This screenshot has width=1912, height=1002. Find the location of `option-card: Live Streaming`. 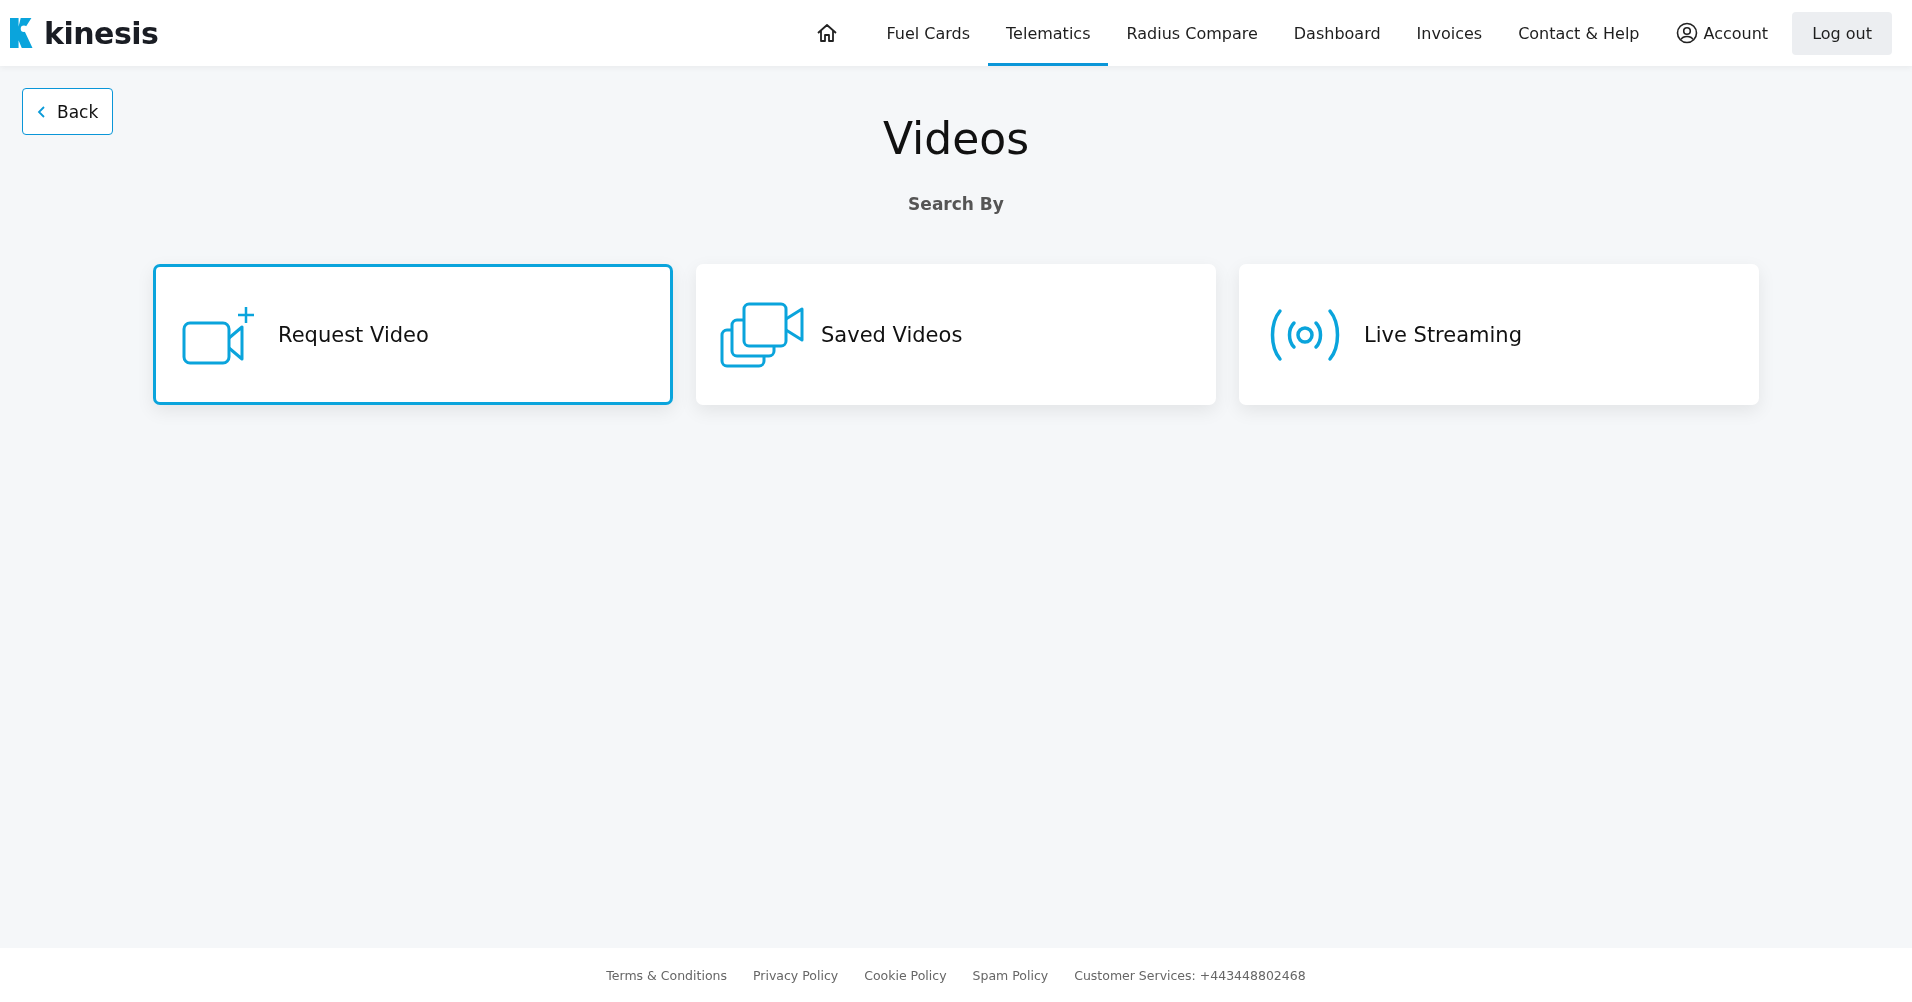

option-card: Live Streaming is located at coordinates (1499, 334).